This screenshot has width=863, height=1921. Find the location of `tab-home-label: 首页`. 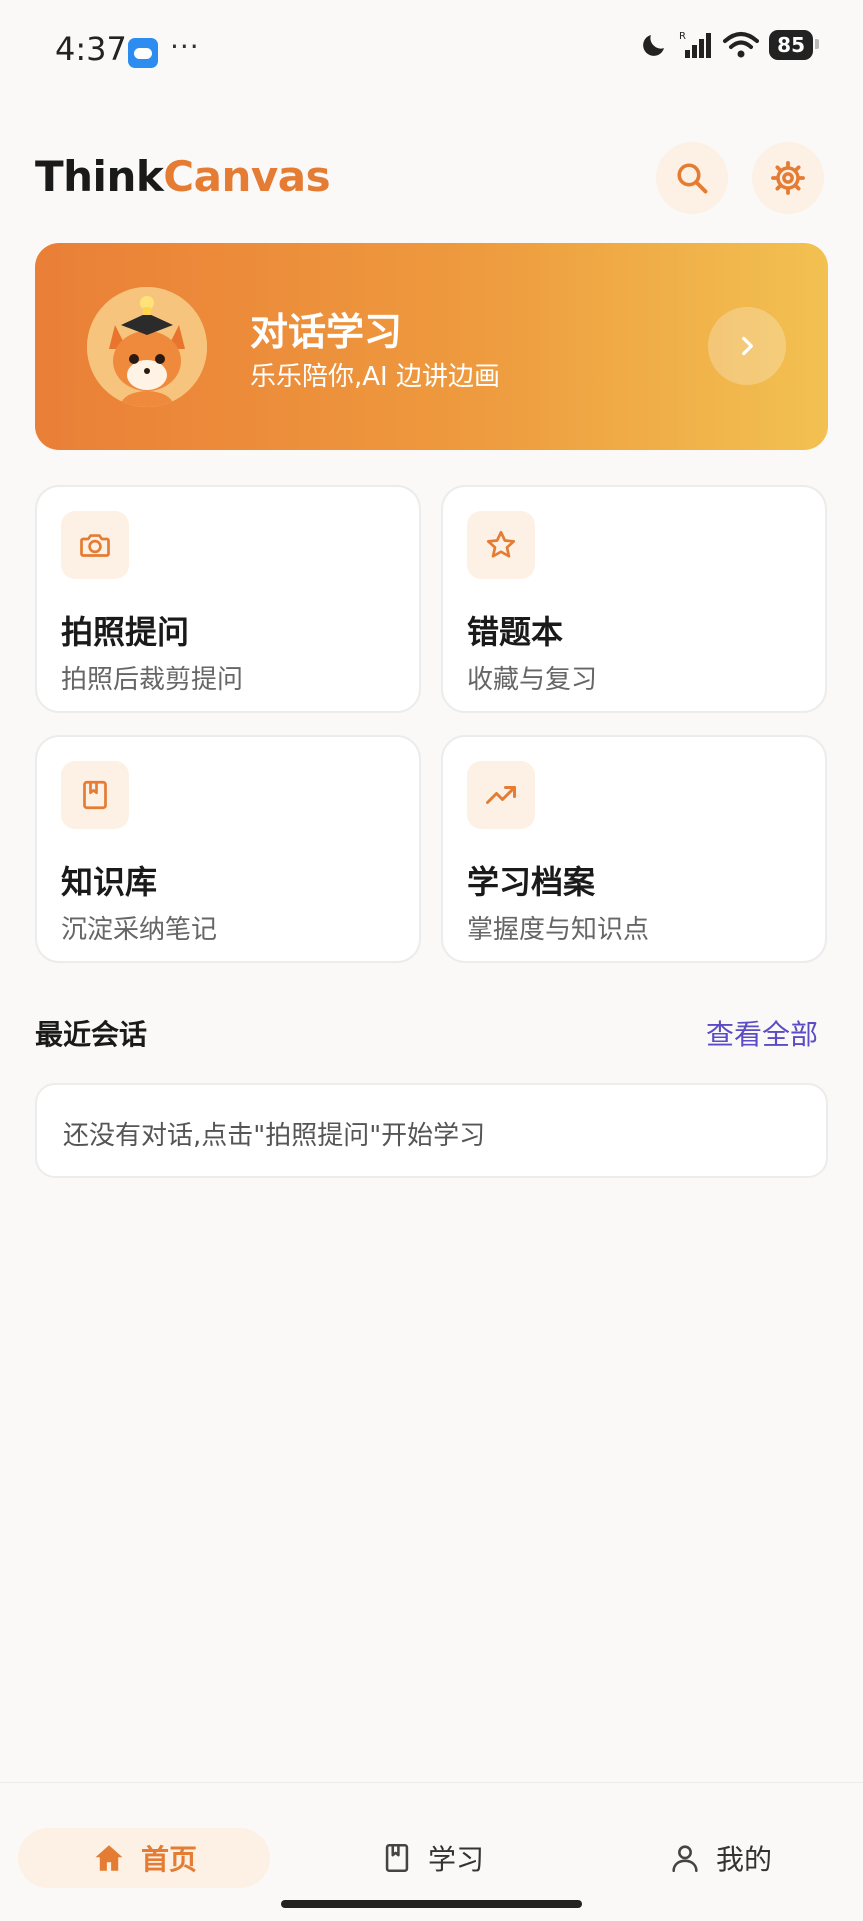

tab-home-label: 首页 is located at coordinates (168, 1859).